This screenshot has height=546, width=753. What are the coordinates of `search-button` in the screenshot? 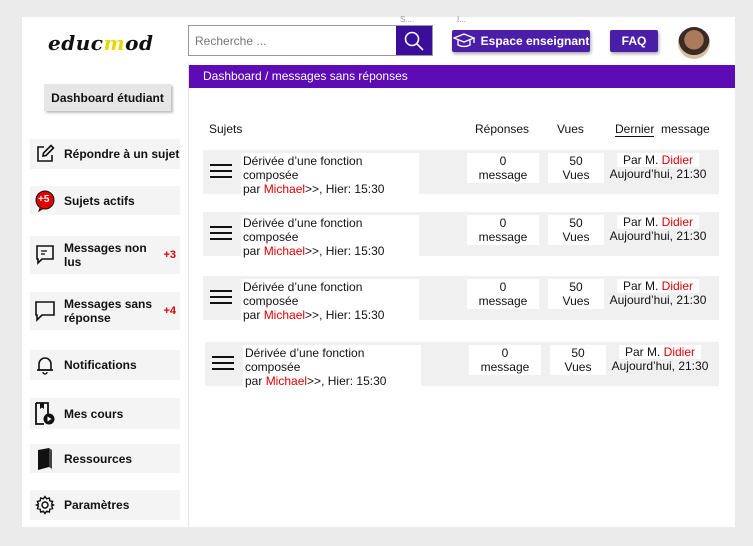 It's located at (414, 40).